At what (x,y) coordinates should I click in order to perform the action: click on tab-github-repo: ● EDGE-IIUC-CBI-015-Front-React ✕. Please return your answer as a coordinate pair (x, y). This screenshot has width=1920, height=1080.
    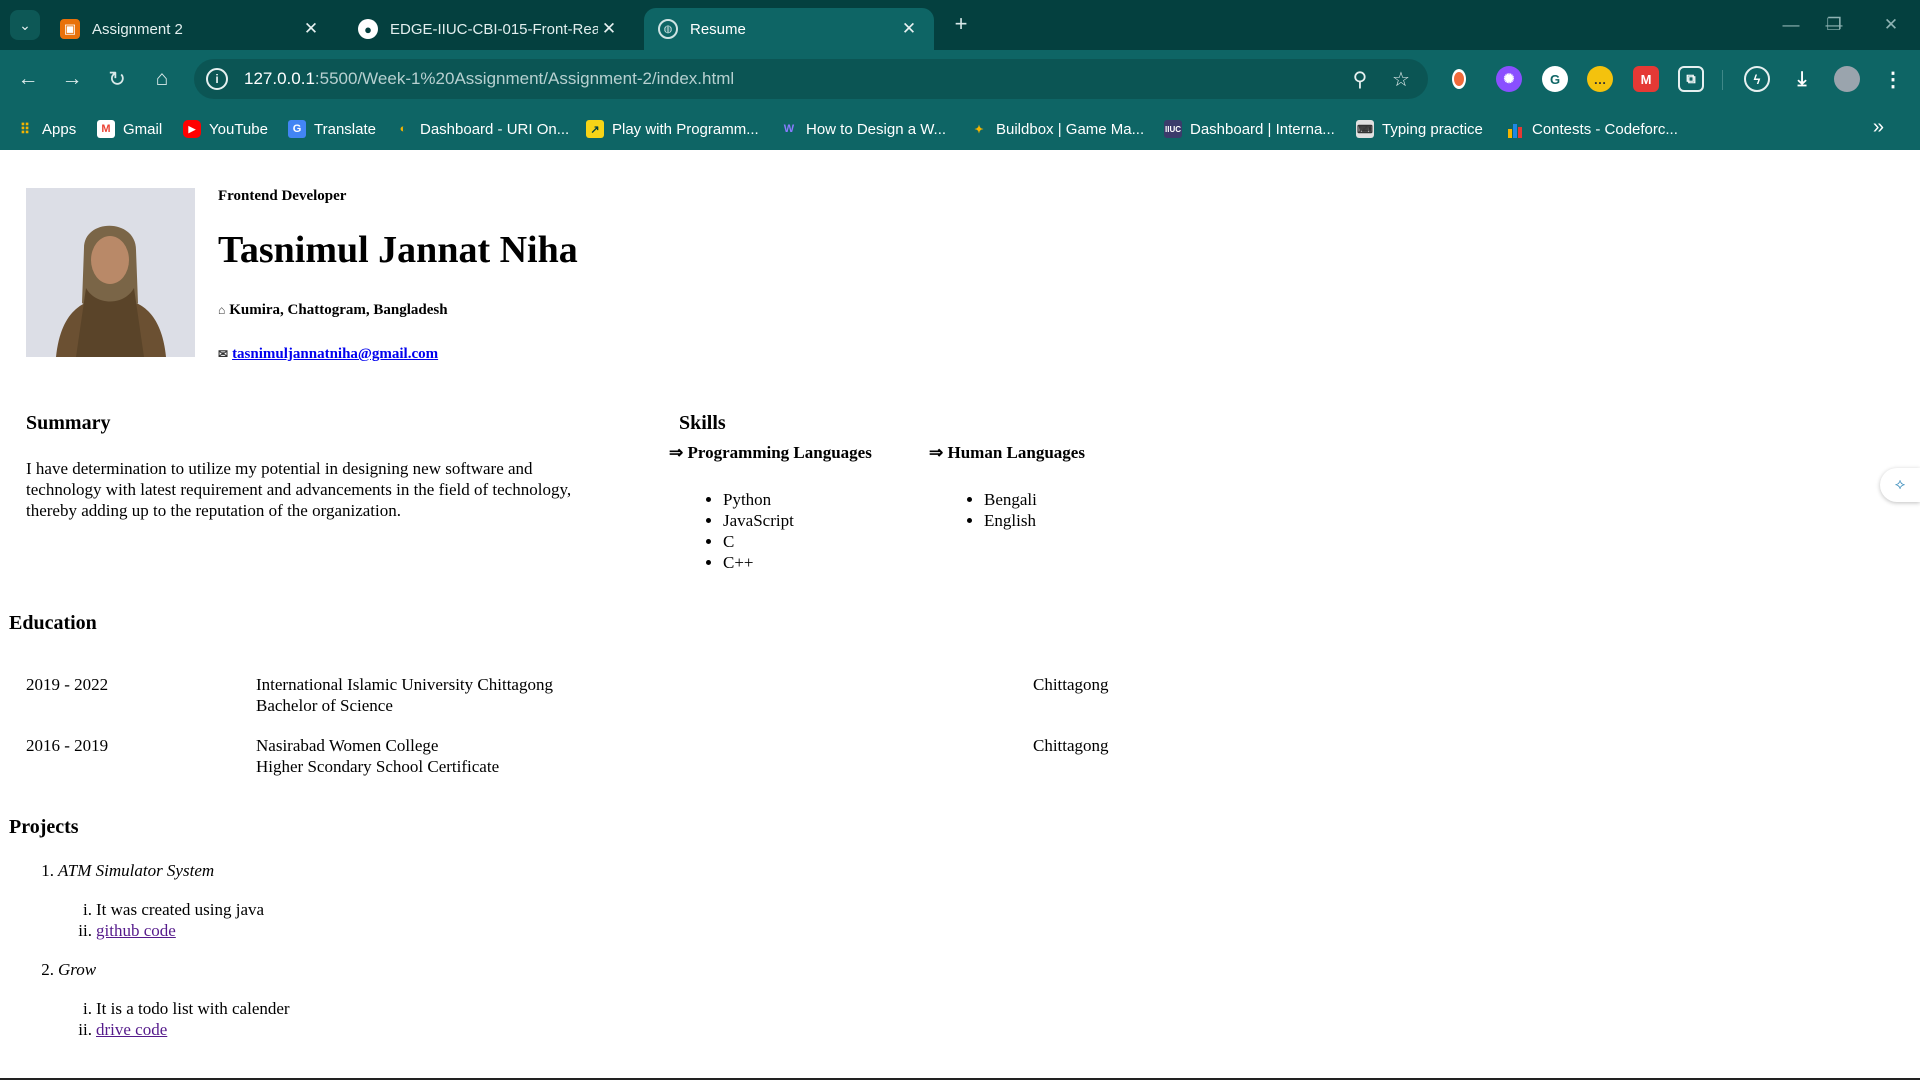
    Looking at the image, I should click on (489, 29).